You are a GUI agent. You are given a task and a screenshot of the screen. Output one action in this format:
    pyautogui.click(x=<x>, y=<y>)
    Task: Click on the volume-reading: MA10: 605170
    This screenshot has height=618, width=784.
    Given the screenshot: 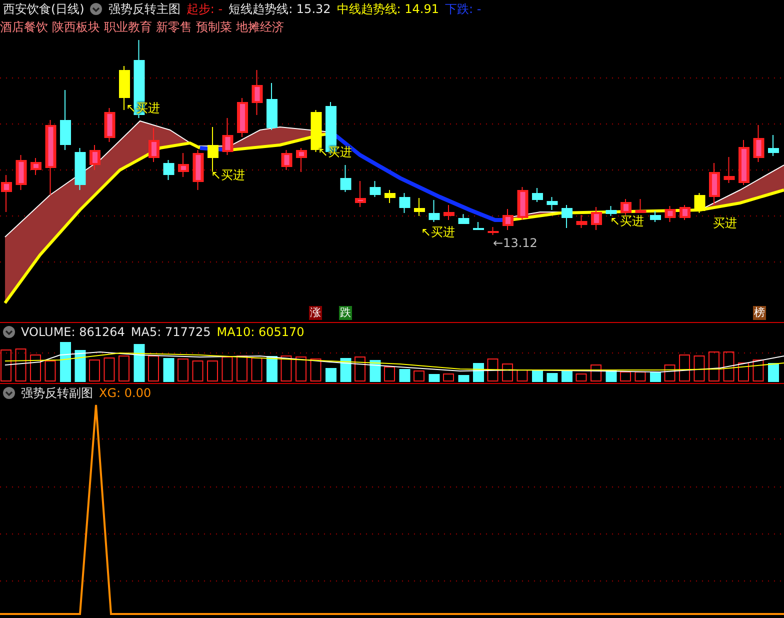 What is the action you would take?
    pyautogui.click(x=260, y=332)
    